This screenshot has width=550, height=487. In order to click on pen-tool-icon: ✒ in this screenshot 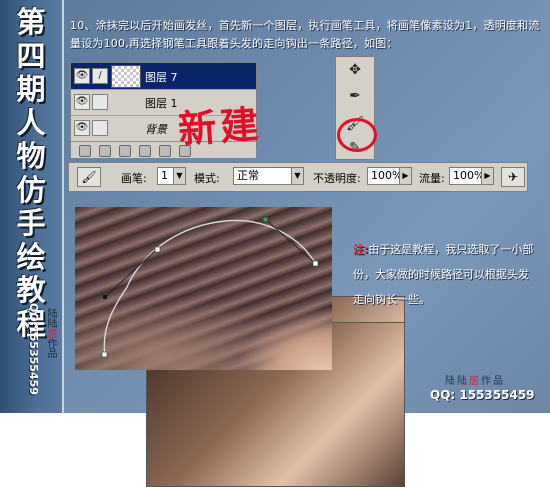, I will do `click(355, 96)`.